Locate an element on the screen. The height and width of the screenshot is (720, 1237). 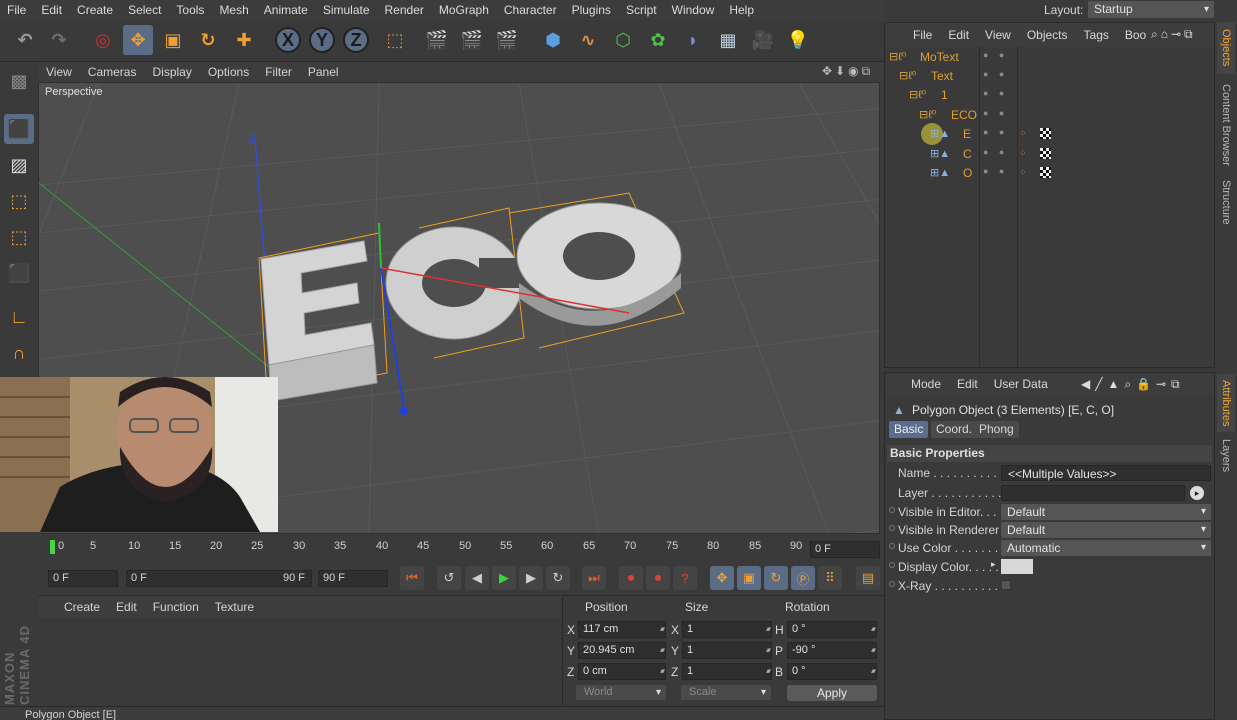
material-menu-edit: Edit is located at coordinates (126, 607).